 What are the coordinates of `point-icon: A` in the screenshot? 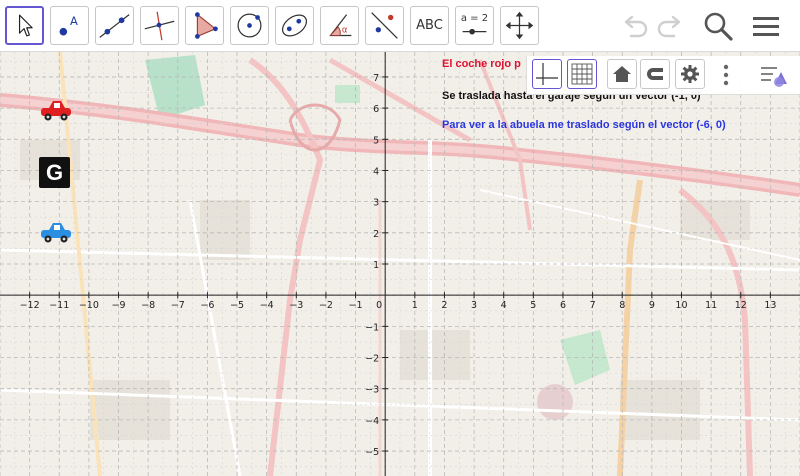 It's located at (68, 25).